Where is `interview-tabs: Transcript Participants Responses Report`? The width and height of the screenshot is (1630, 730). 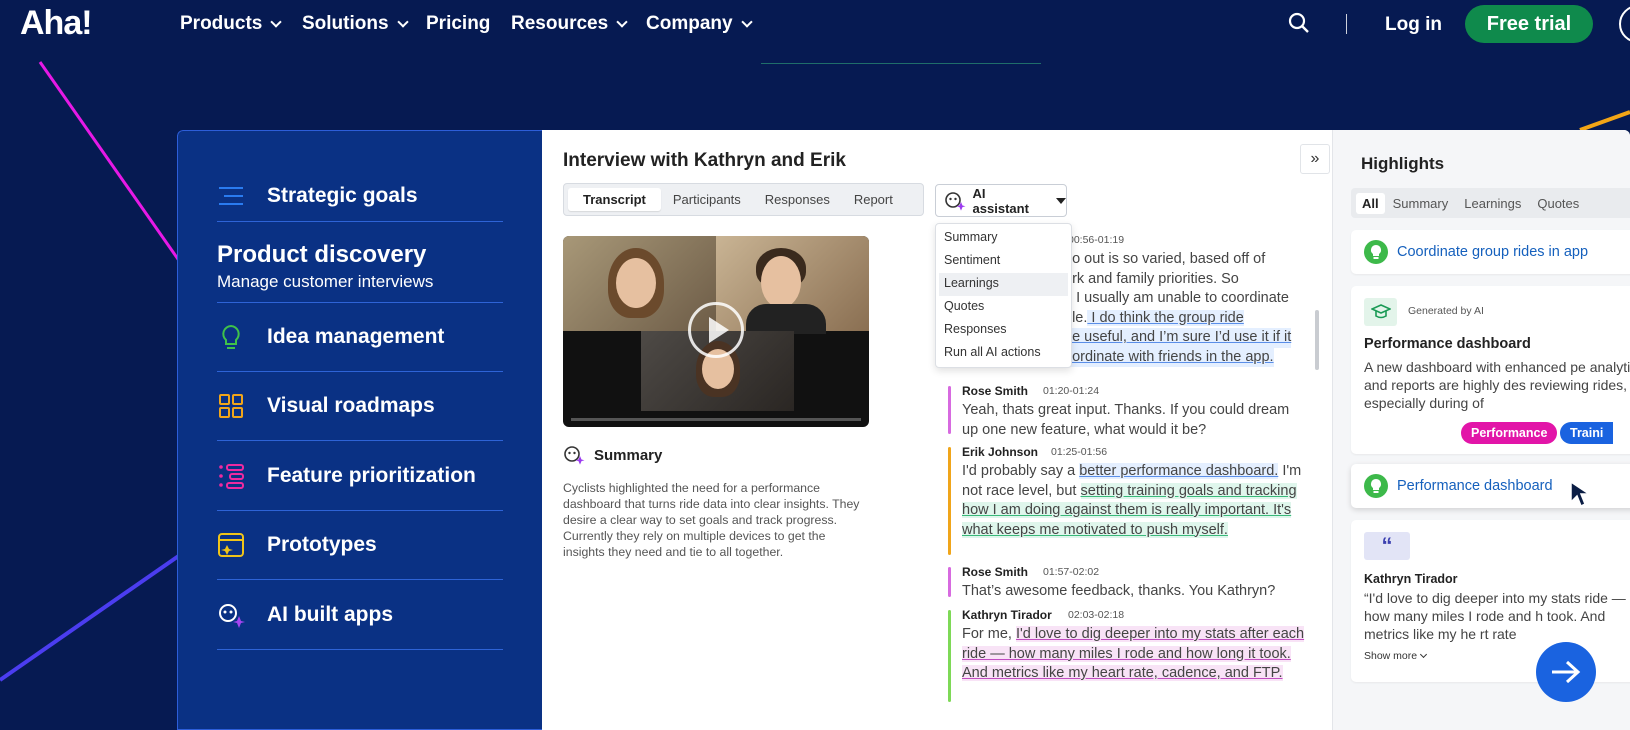 interview-tabs: Transcript Participants Responses Report is located at coordinates (743, 199).